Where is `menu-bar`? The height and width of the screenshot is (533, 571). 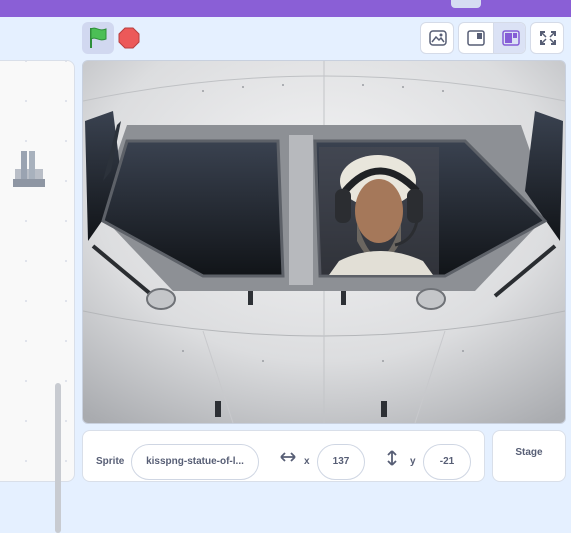 menu-bar is located at coordinates (285, 8).